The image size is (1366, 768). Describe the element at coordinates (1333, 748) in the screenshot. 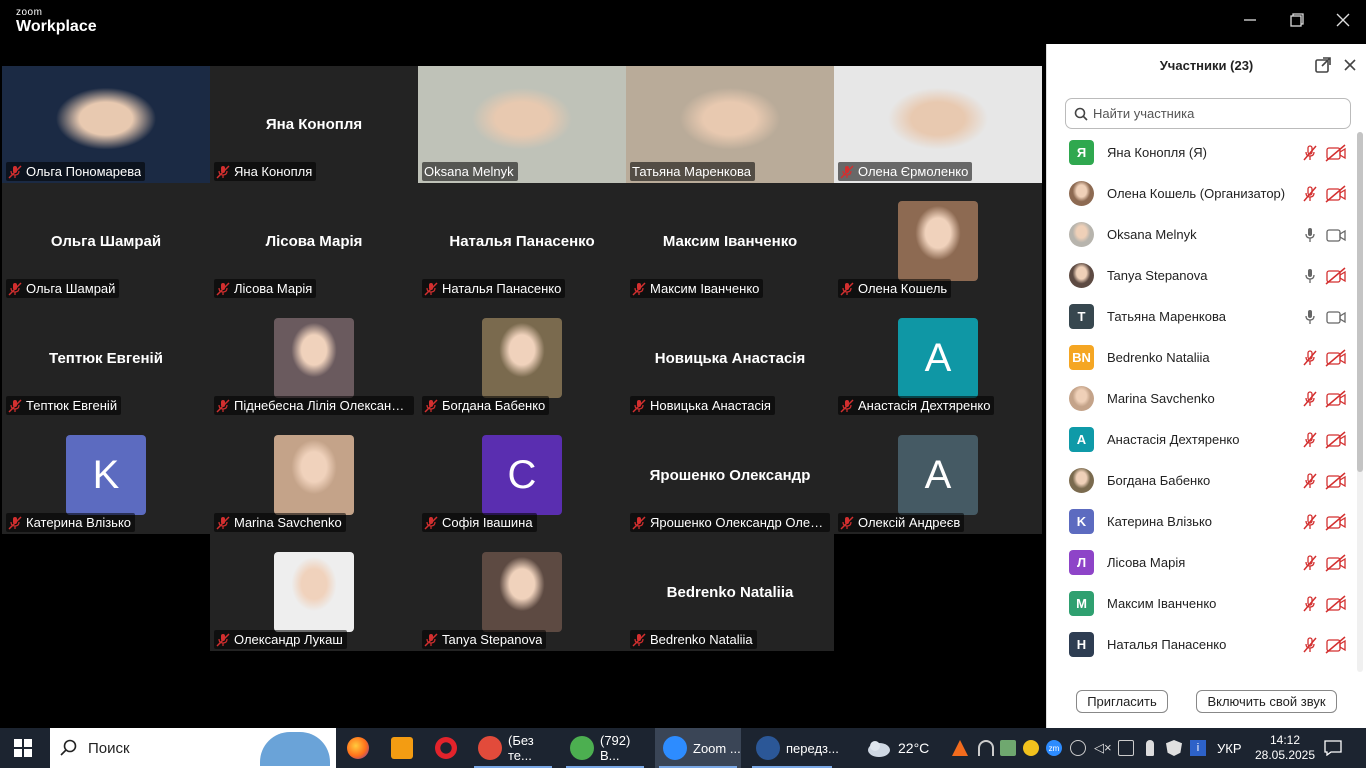

I see `notifications-button` at that location.